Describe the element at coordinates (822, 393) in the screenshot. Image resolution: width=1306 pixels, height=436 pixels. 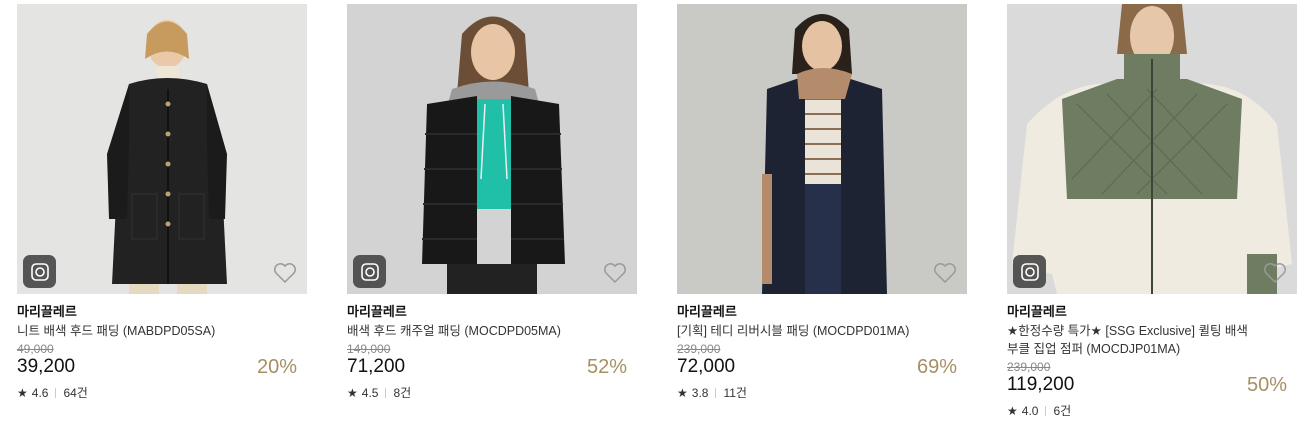
I see `rating-row: ★ 3.8 11건` at that location.